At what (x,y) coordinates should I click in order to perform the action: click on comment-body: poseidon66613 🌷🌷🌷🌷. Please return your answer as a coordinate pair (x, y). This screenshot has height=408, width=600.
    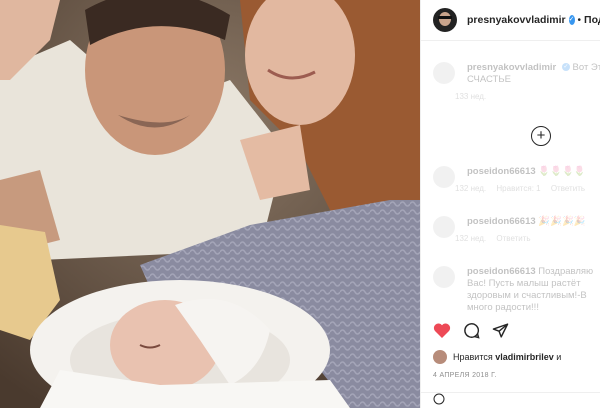
    Looking at the image, I should click on (530, 172).